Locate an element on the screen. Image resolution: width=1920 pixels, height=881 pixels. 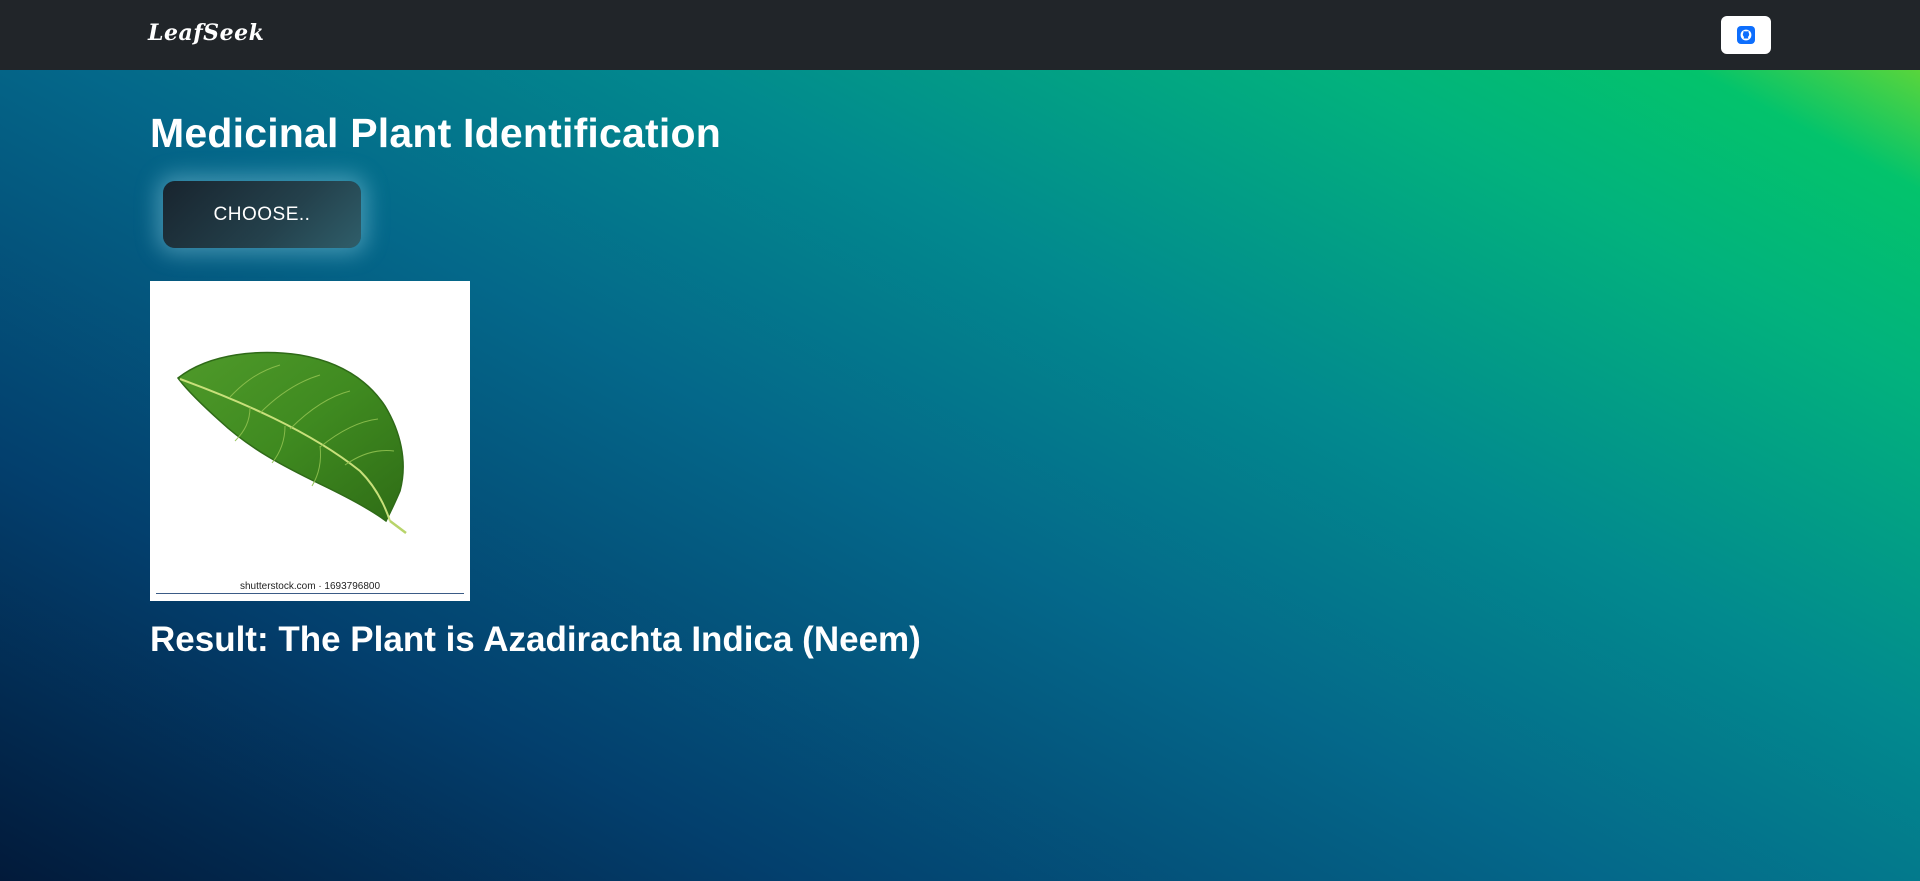
github-button is located at coordinates (1746, 35).